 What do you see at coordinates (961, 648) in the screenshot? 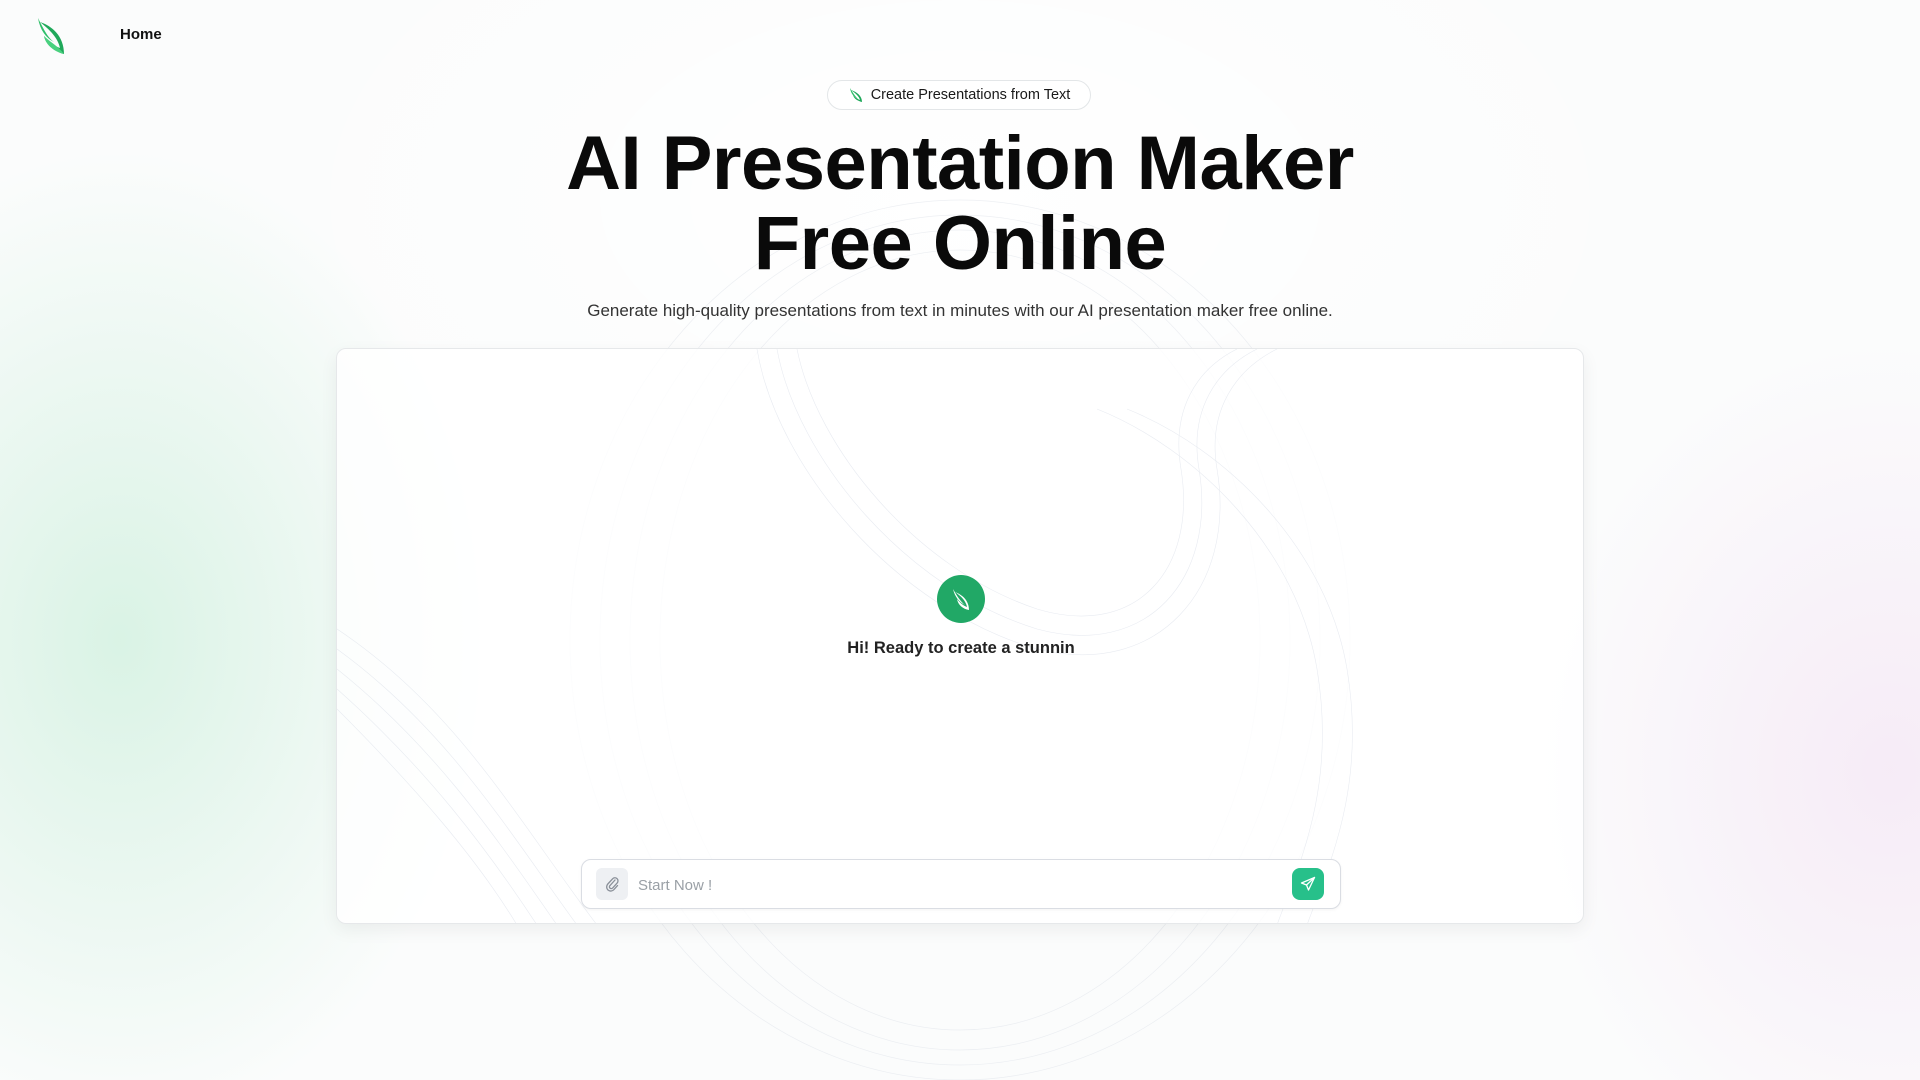
I see `assistant-greeting: Hi! Ready to create a stunnin` at bounding box center [961, 648].